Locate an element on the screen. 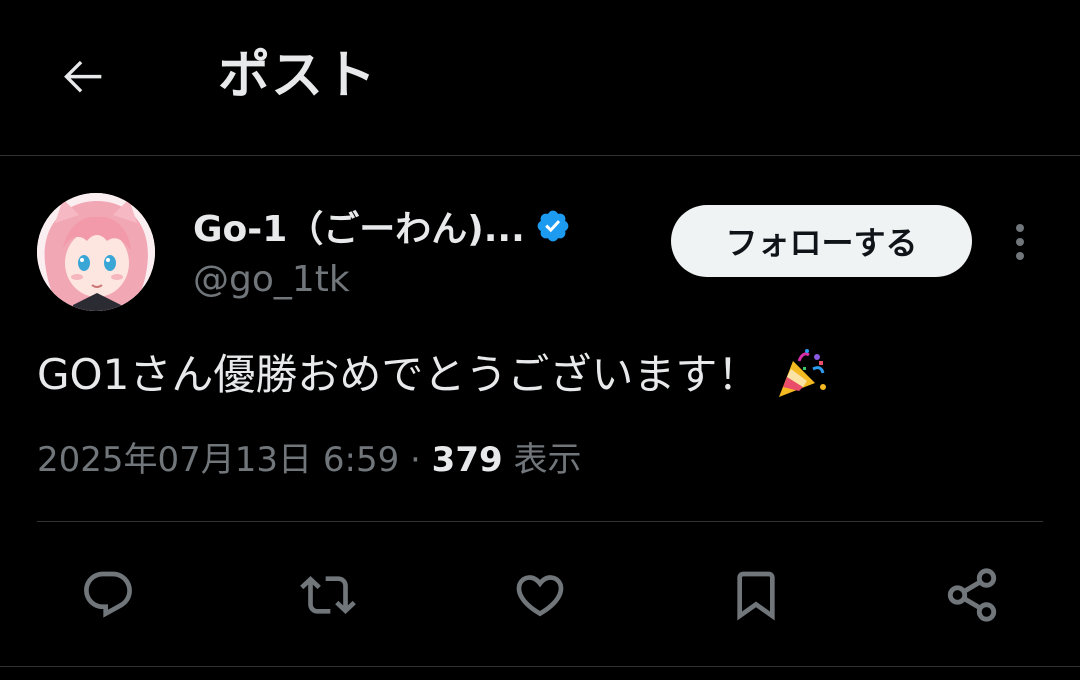 This screenshot has width=1080, height=680. more-vertical-icon is located at coordinates (1020, 242).